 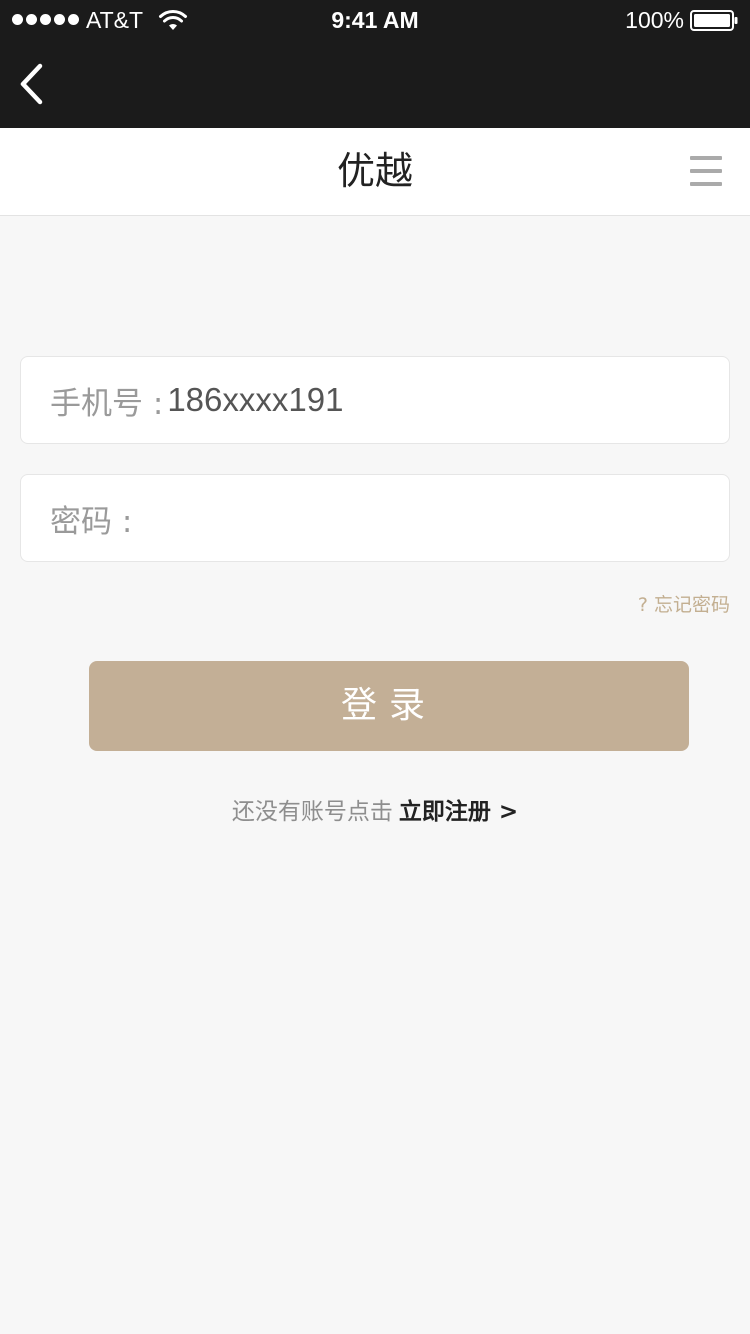 I want to click on back-button, so click(x=34, y=84).